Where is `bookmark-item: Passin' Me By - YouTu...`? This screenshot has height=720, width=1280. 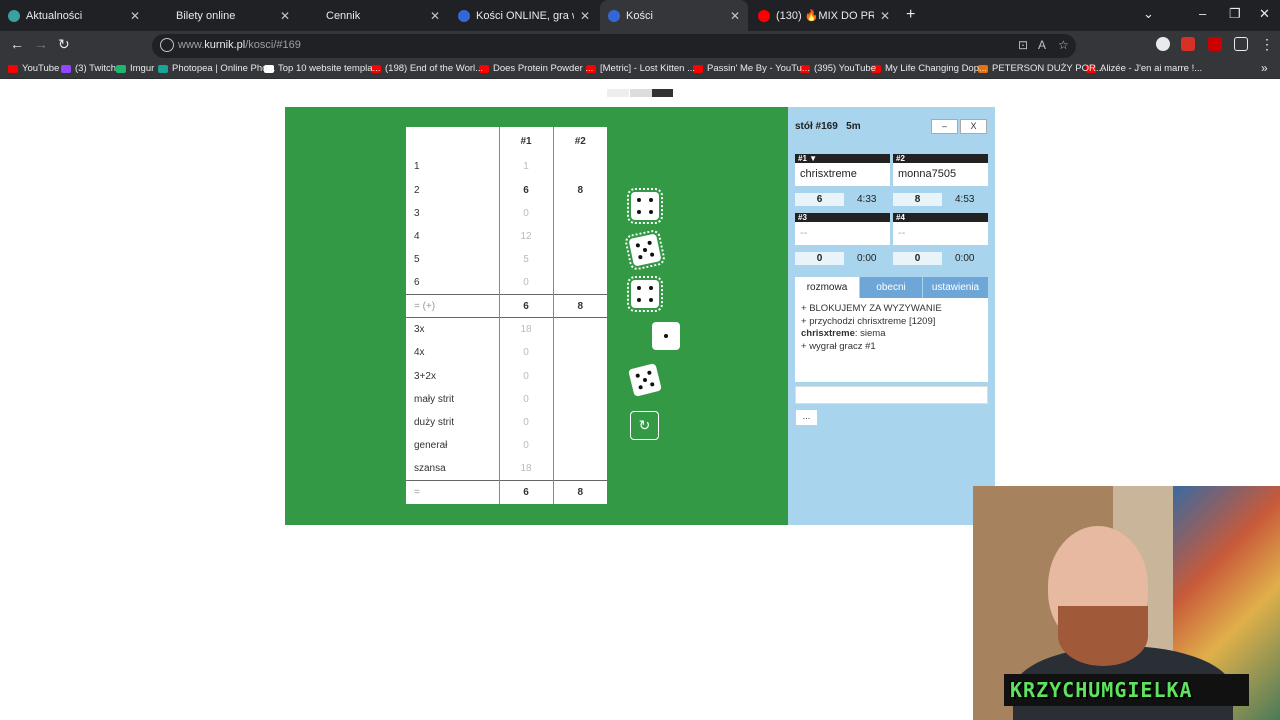 bookmark-item: Passin' Me By - YouTu... is located at coordinates (751, 68).